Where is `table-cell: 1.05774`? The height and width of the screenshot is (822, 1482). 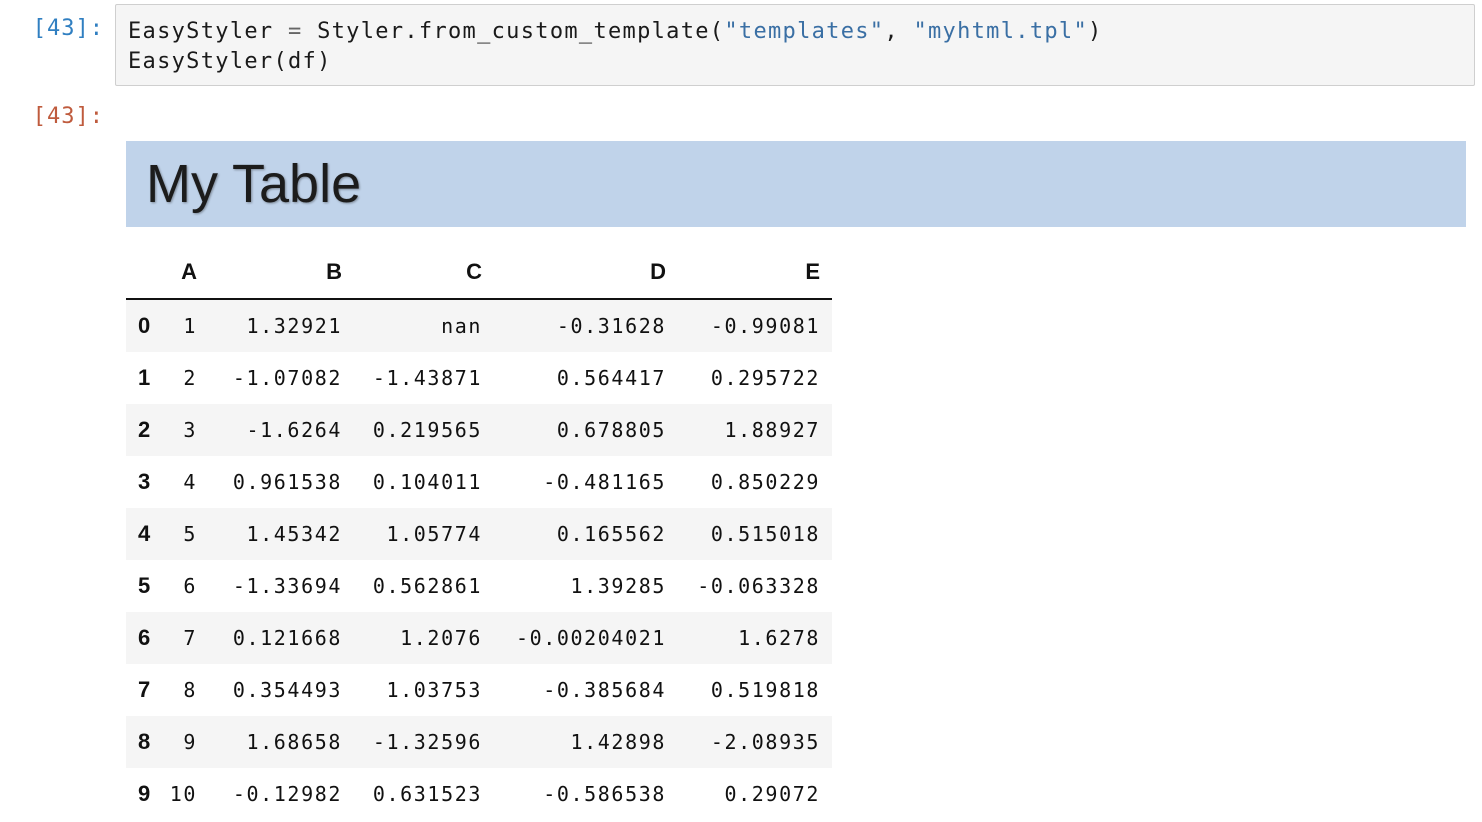
table-cell: 1.05774 is located at coordinates (434, 534).